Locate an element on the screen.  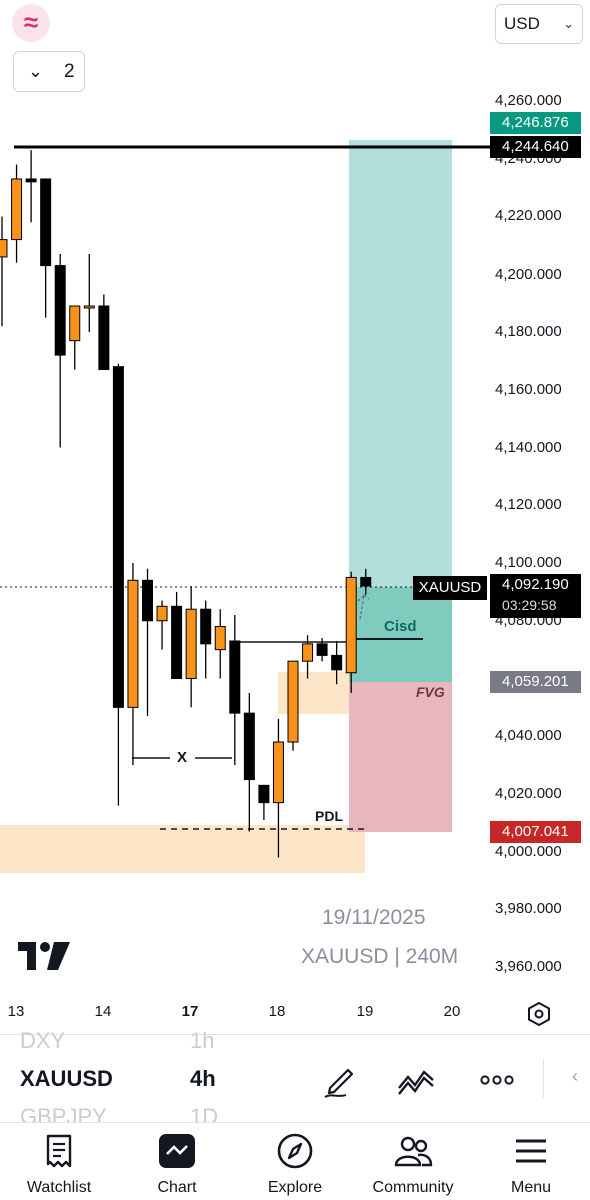
watchlist-row-selected: XAUUSD 4h is located at coordinates (118, 1079).